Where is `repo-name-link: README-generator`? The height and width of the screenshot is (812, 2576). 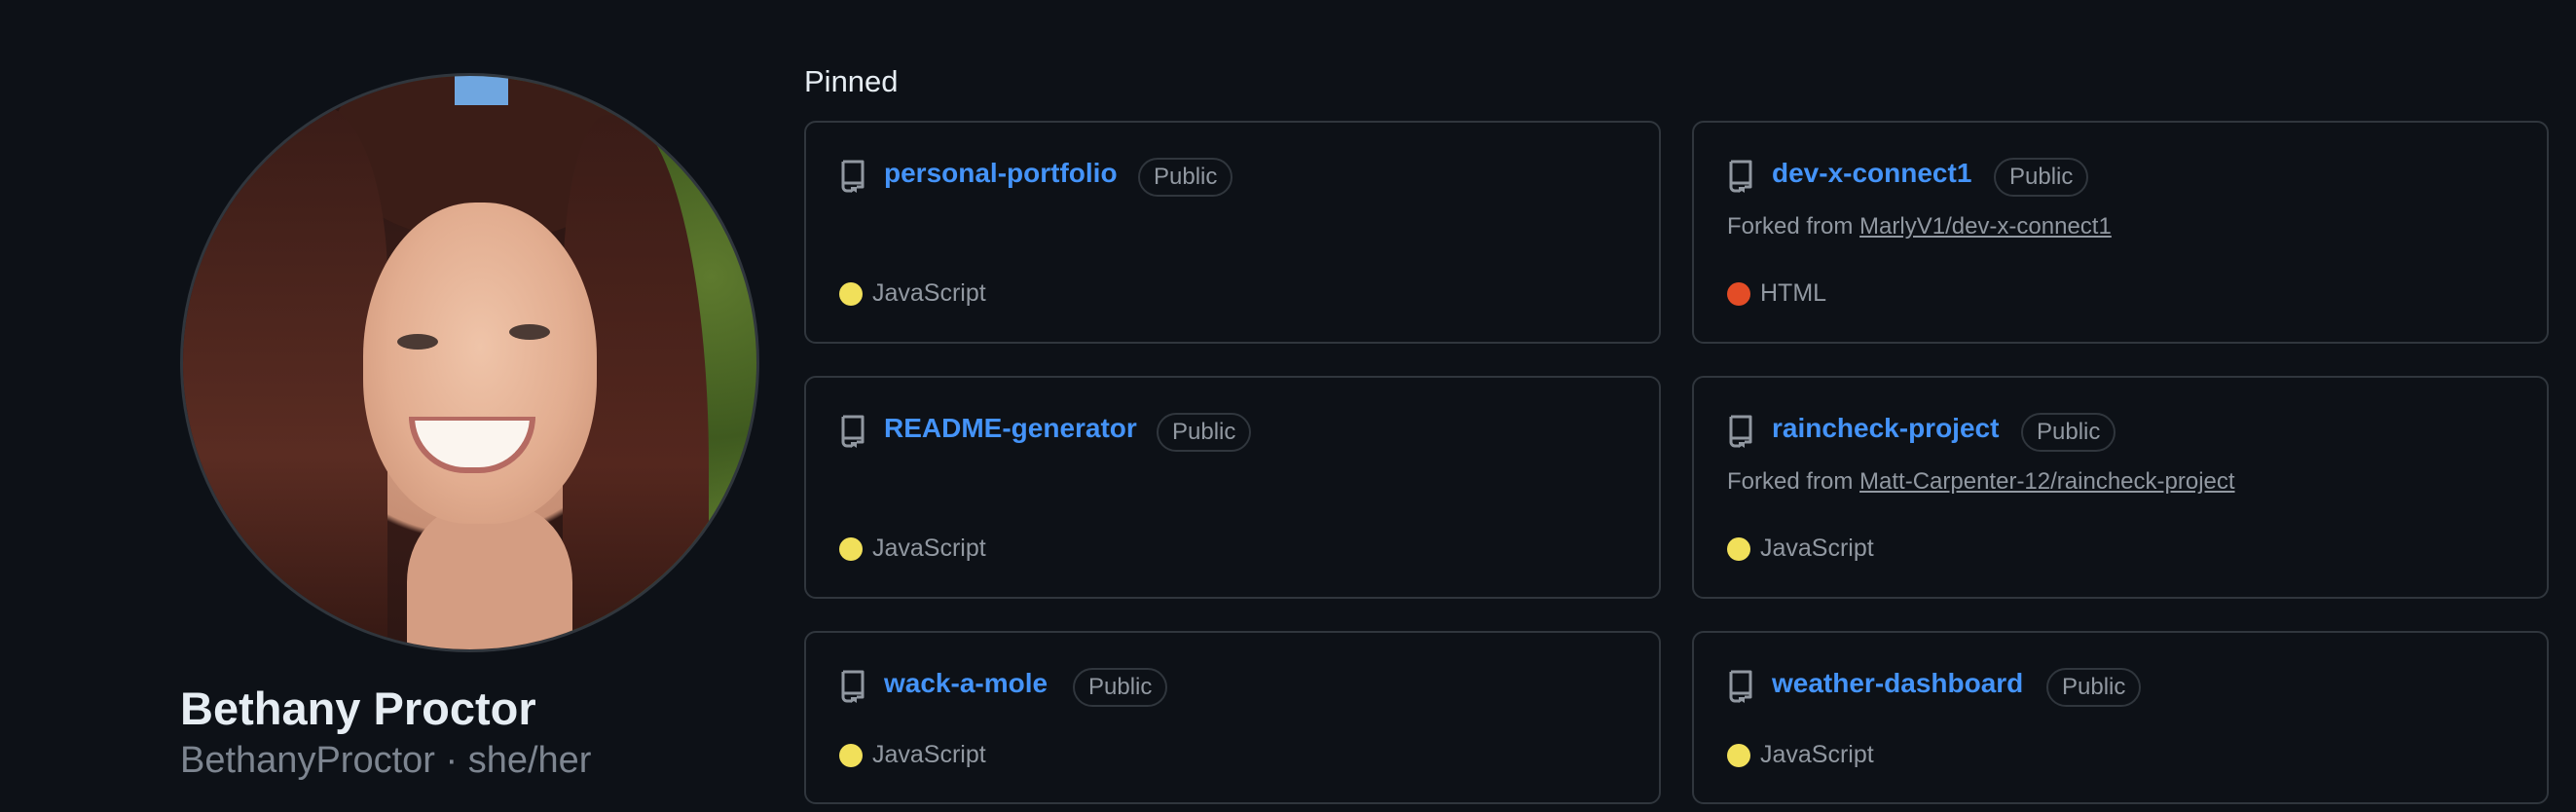
repo-name-link: README-generator is located at coordinates (1010, 428).